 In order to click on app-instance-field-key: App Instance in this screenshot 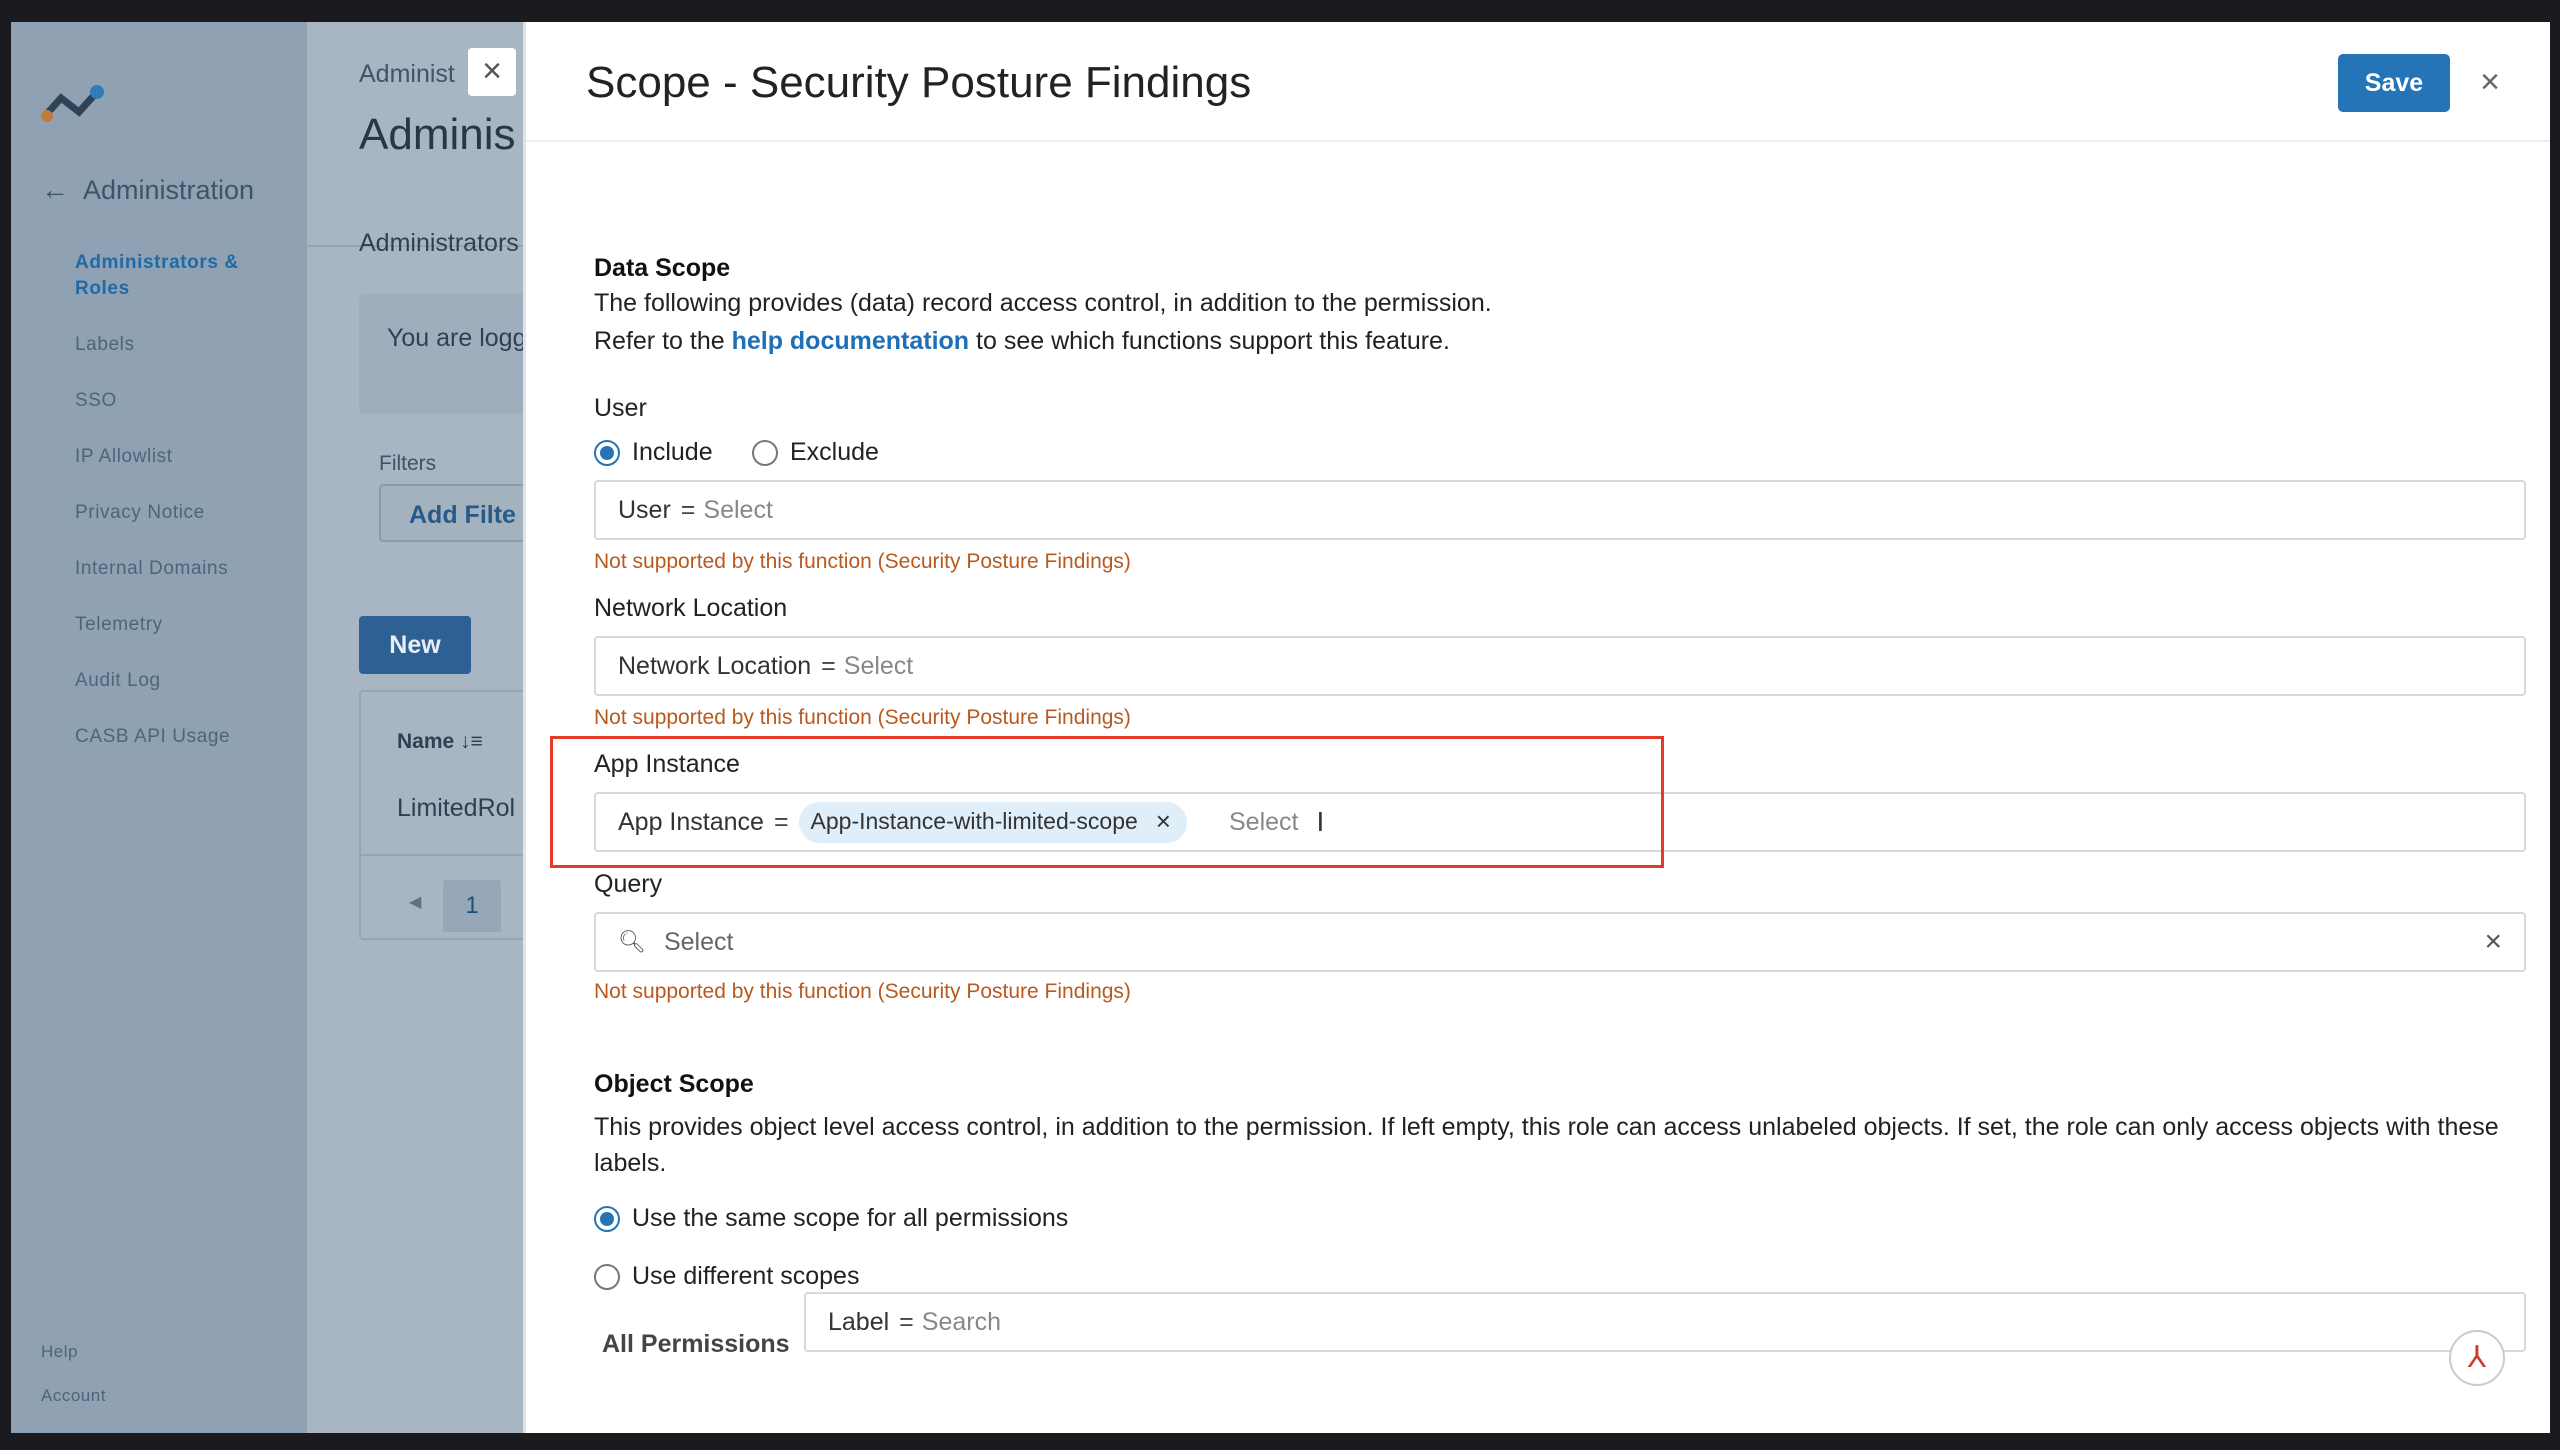, I will do `click(691, 821)`.